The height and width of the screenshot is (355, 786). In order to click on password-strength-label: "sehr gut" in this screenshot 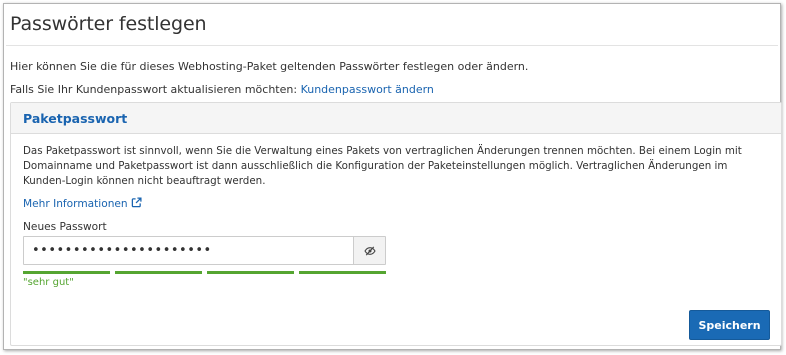, I will do `click(48, 282)`.